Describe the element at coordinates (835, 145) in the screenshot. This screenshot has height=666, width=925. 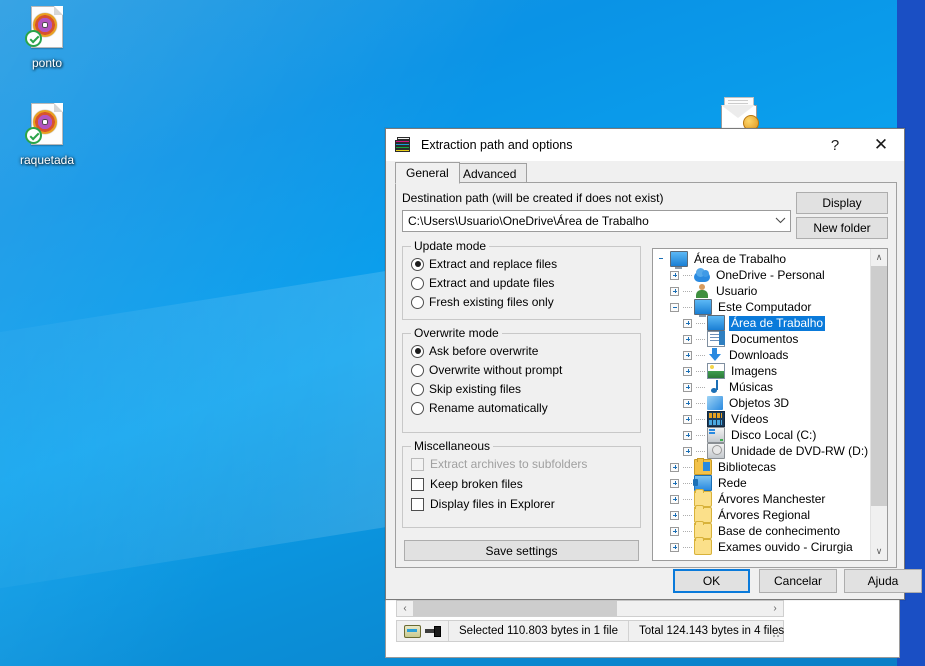
I see `help-button: ?` at that location.